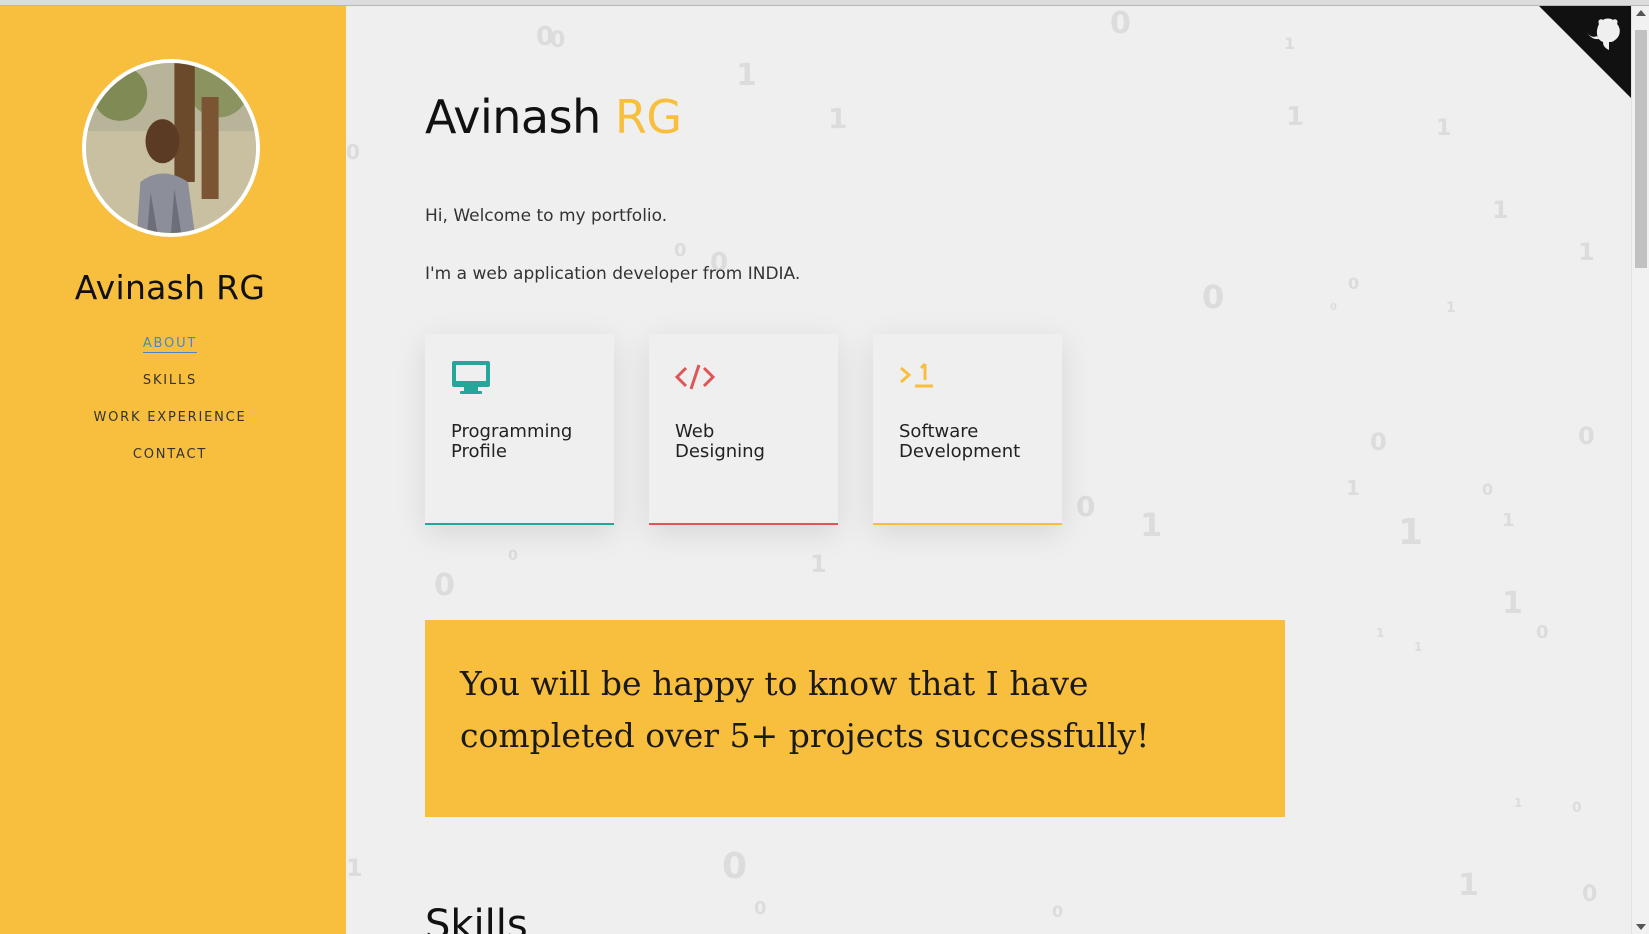 The image size is (1649, 934). I want to click on nav-work-experience: WORK EXPERIENCE, so click(169, 417).